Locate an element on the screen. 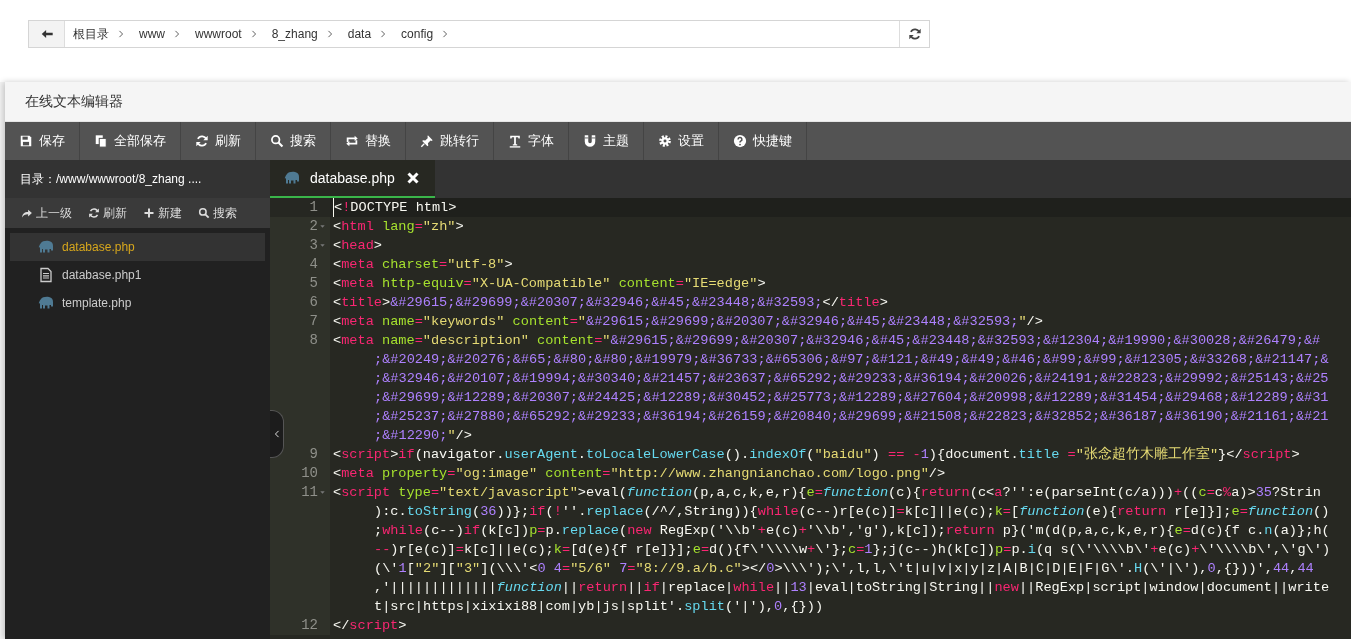 The width and height of the screenshot is (1351, 639). code-line: (\'1["2"]["3"](\\\'<0 4="5/6" 7="8://9.a/b.c"></0>\\\');\',l,l,\'t|u|v|x|y|z|A|B|C|D|E|F|G\'.H(\'|\'),0,{}))',44,44 is located at coordinates (844, 569).